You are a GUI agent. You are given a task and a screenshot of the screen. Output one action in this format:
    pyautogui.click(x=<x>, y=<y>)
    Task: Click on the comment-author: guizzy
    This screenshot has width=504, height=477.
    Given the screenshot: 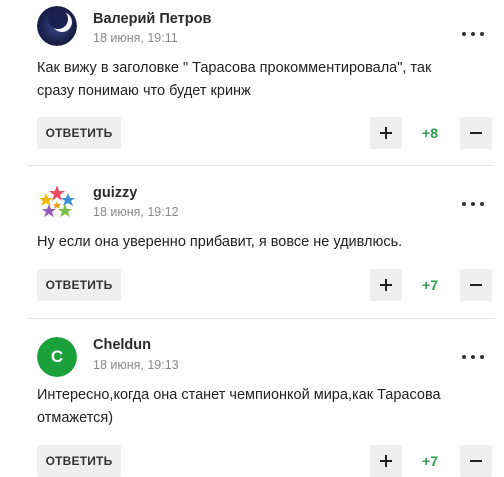 What is the action you would take?
    pyautogui.click(x=115, y=193)
    